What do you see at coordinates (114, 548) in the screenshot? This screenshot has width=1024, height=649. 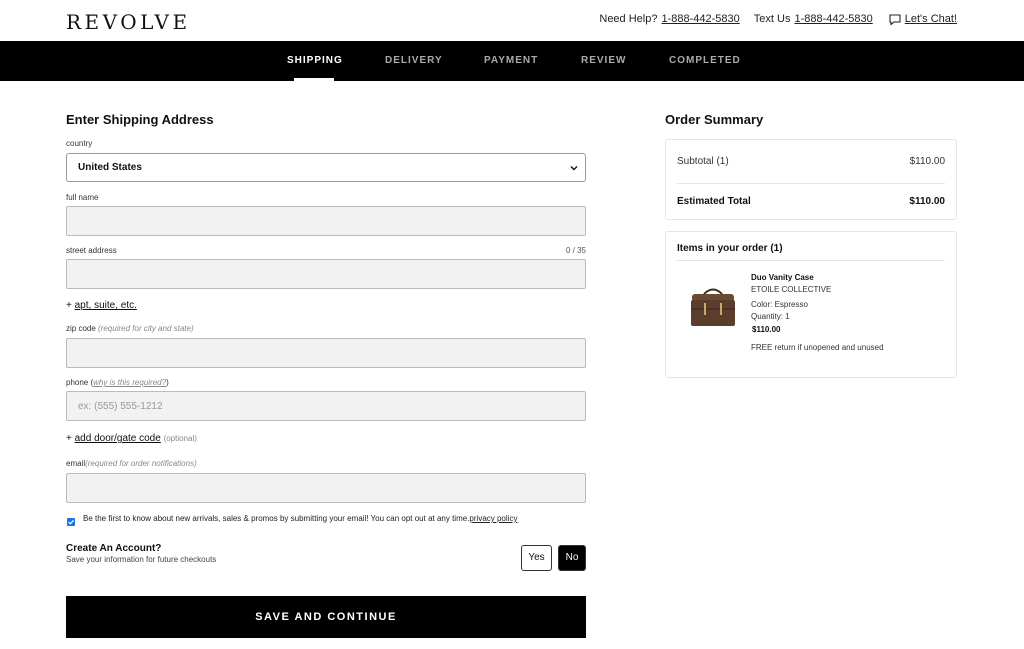 I see `create-account-title: Create An Account?` at bounding box center [114, 548].